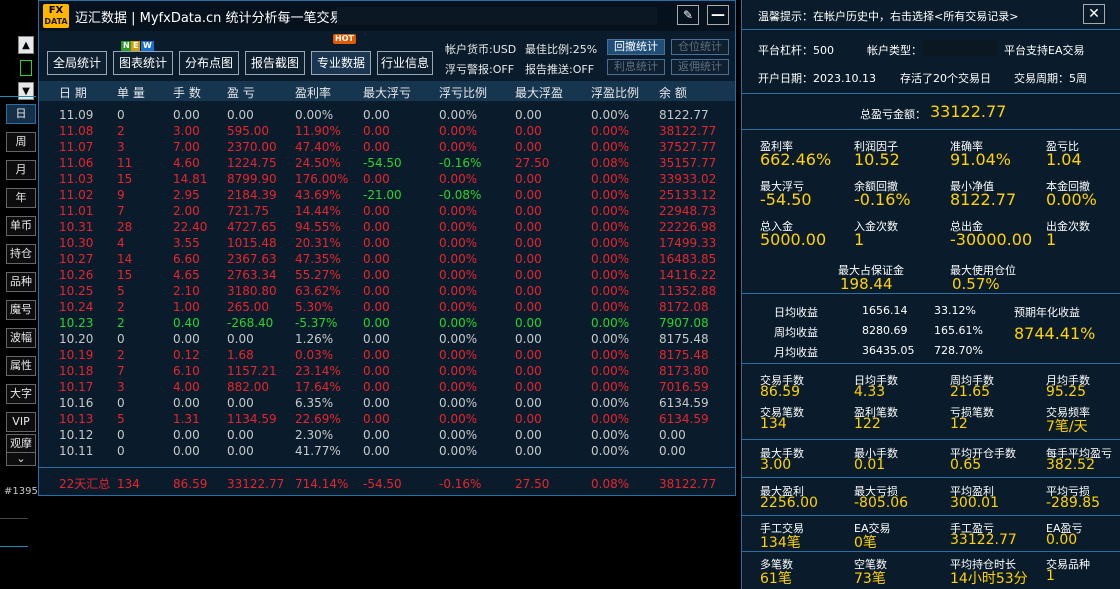  I want to click on table-cell: 6134.59, so click(684, 403).